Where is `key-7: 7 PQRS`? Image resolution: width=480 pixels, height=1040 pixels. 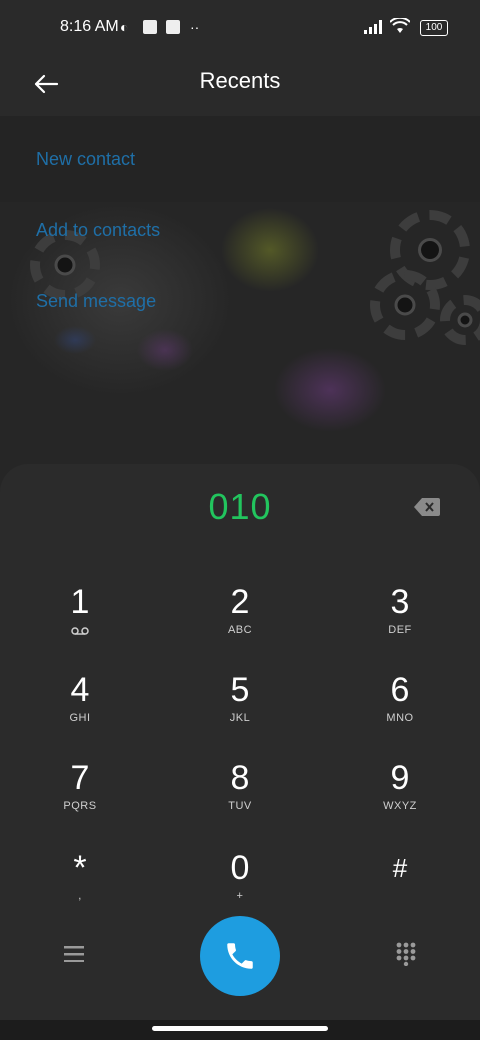 key-7: 7 PQRS is located at coordinates (80, 798).